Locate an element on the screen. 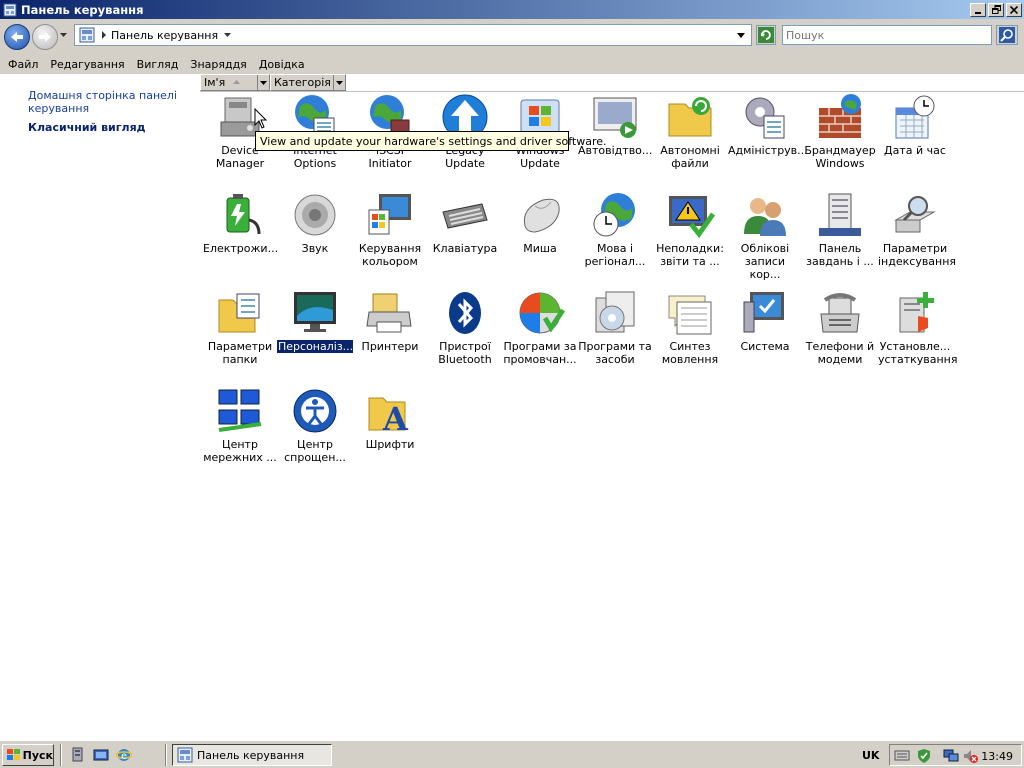 The image size is (1024, 768). system-tray: 13:49 is located at coordinates (955, 755).